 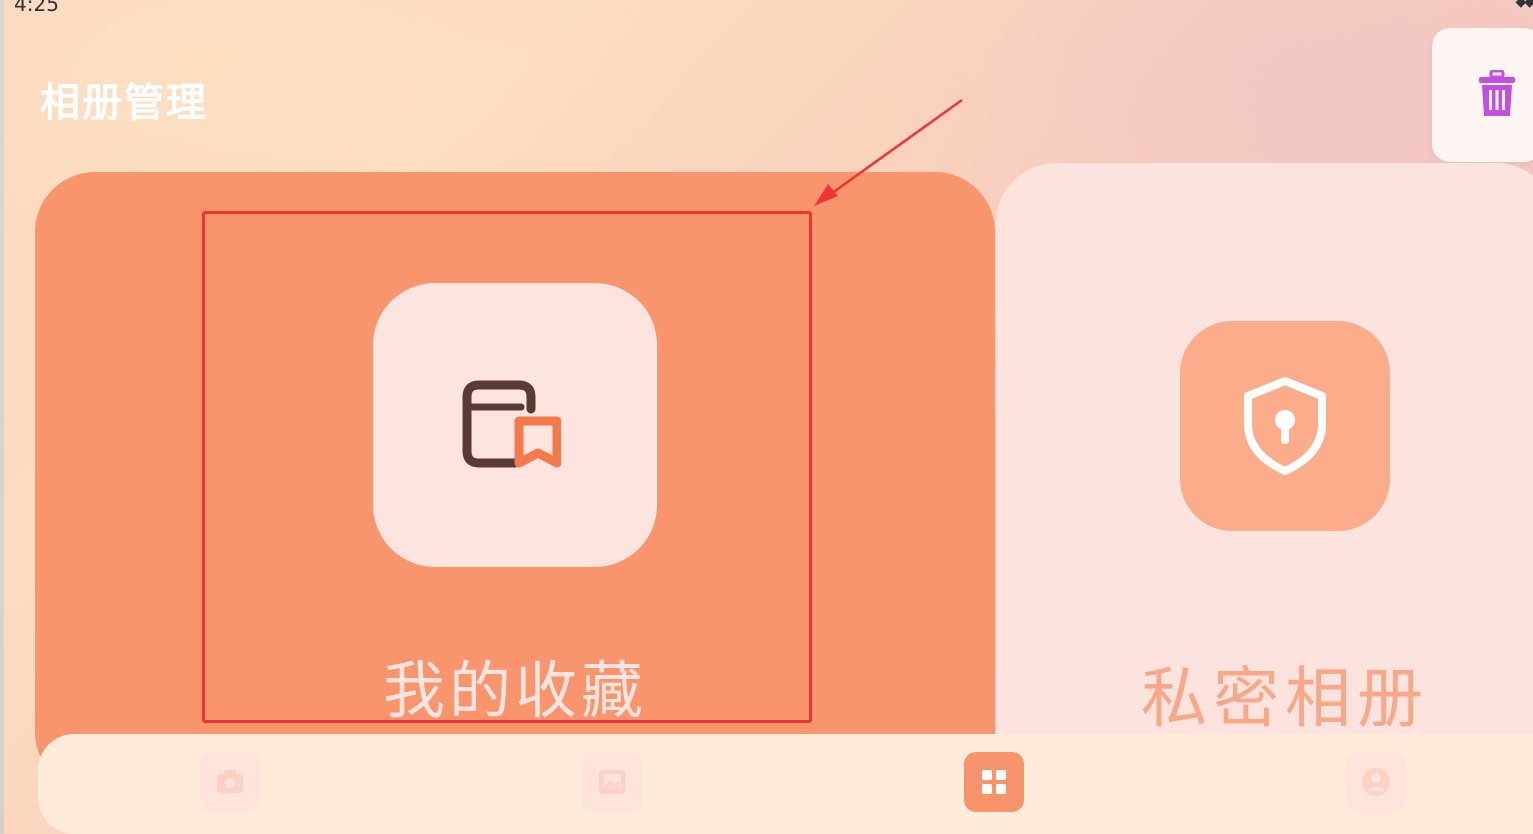 I want to click on nav-gallery, so click(x=612, y=782).